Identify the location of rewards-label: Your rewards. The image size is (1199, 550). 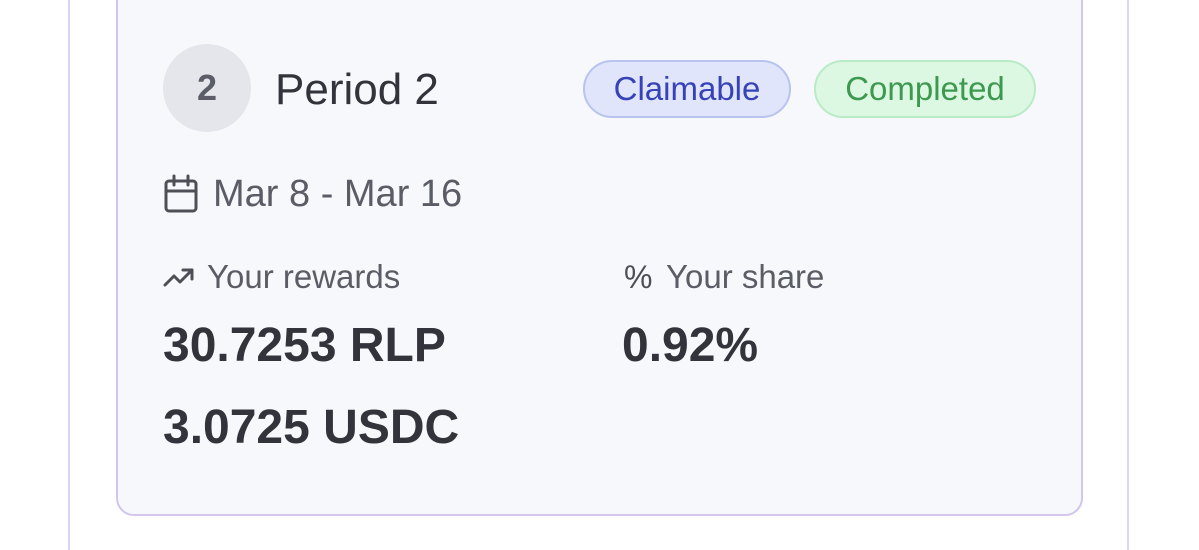
(304, 276).